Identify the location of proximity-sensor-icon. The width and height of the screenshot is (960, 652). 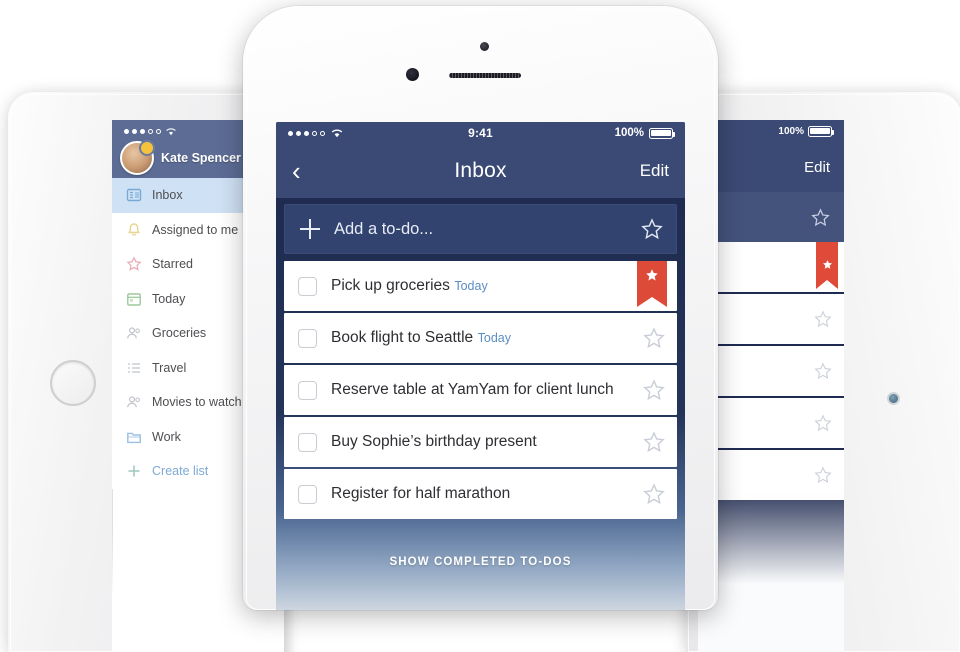
(484, 46).